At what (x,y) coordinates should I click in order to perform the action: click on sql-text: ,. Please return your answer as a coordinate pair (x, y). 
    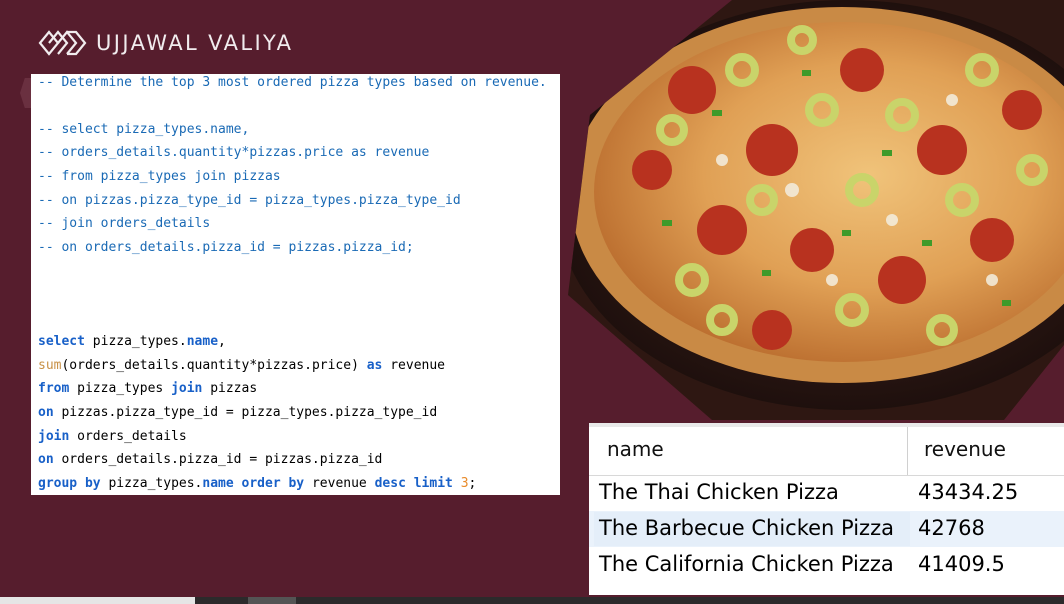
    Looking at the image, I should click on (222, 341).